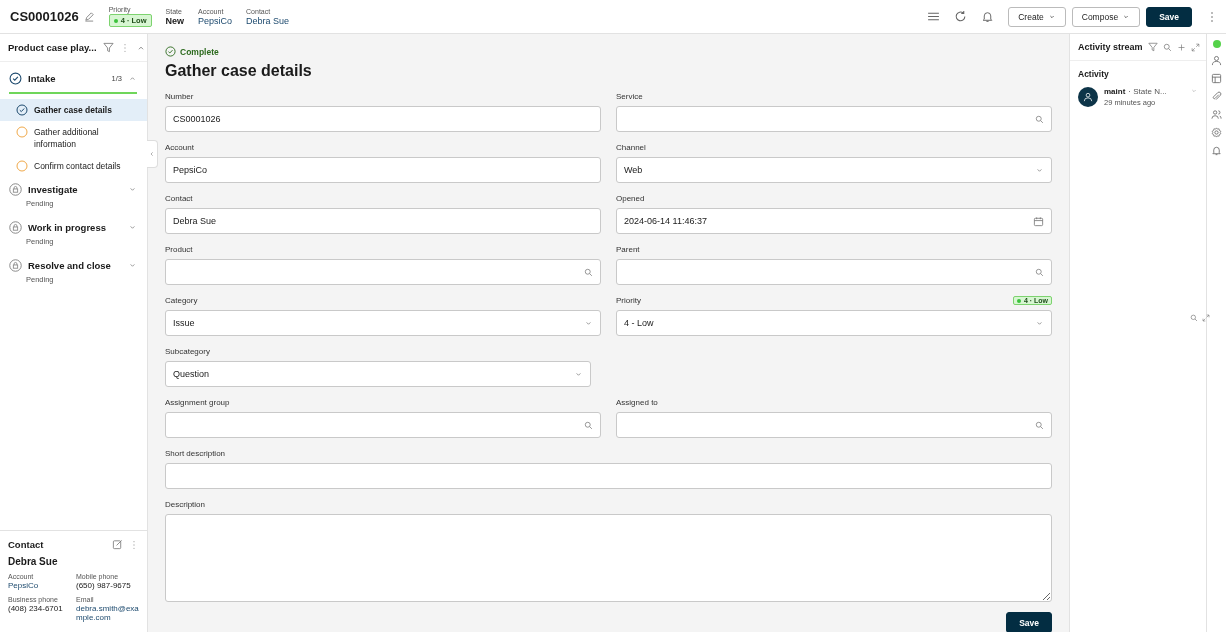  What do you see at coordinates (42, 78) in the screenshot?
I see `stage-name: Intake` at bounding box center [42, 78].